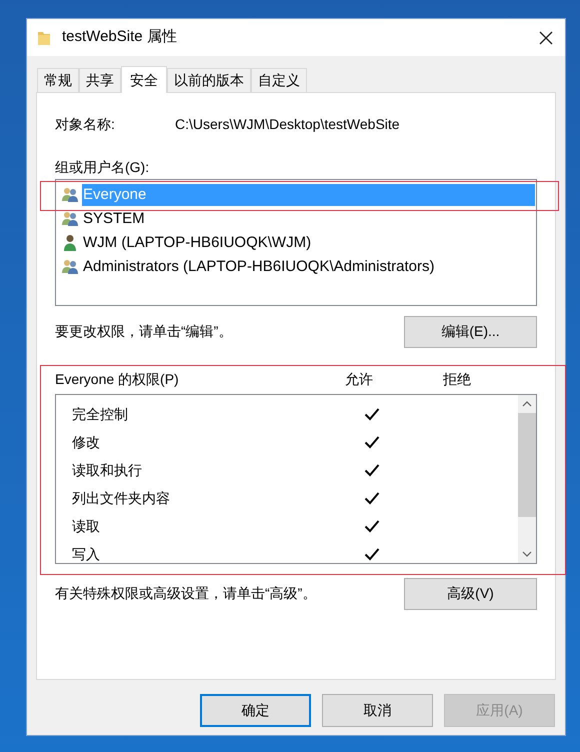 This screenshot has width=580, height=752. I want to click on user-list-item: WJM (LAPTOP-HB6IUOQK\WJM), so click(298, 243).